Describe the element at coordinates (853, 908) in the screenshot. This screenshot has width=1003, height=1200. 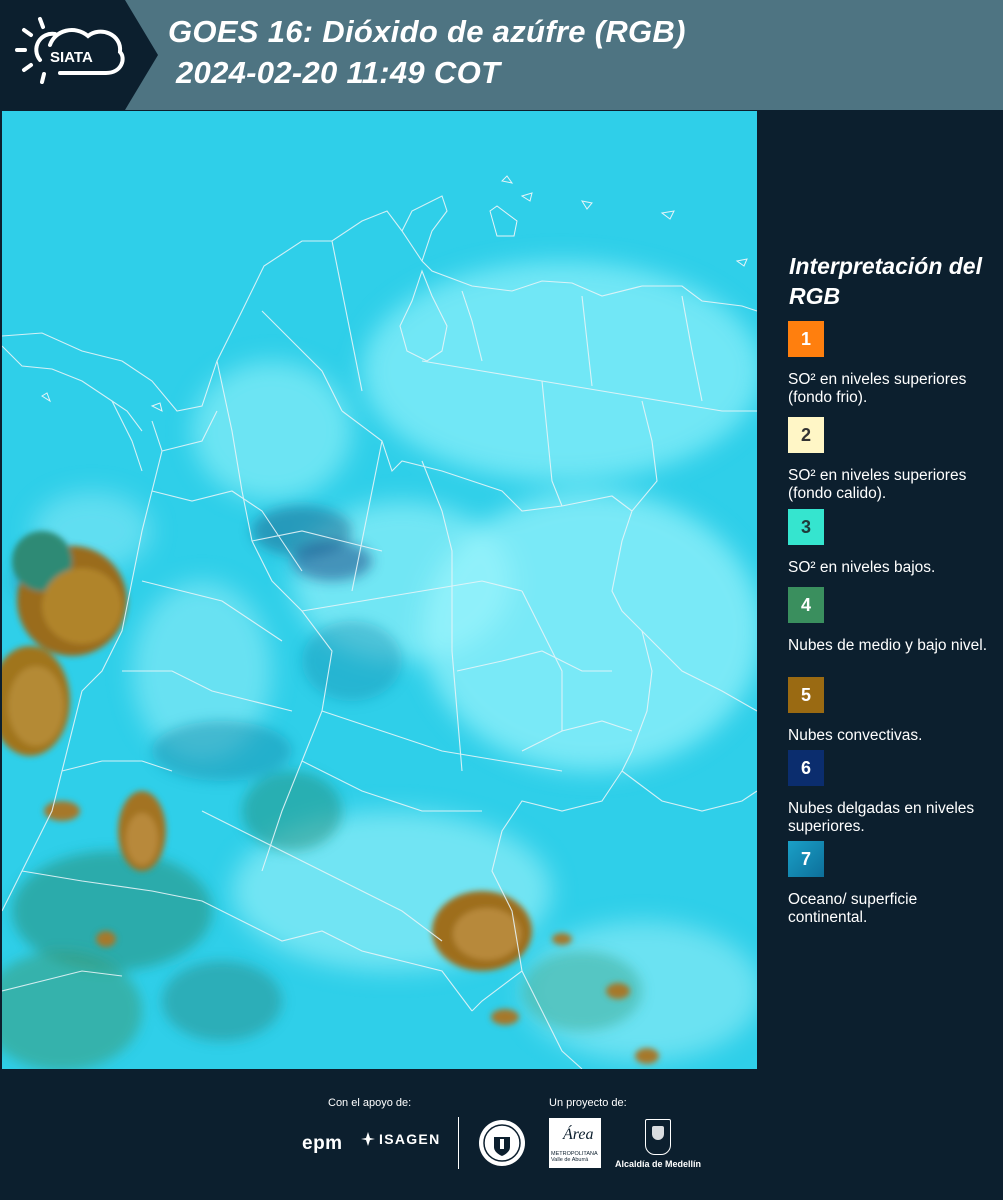
I see `legend-text-7: Oceano/ superficie continental.` at that location.